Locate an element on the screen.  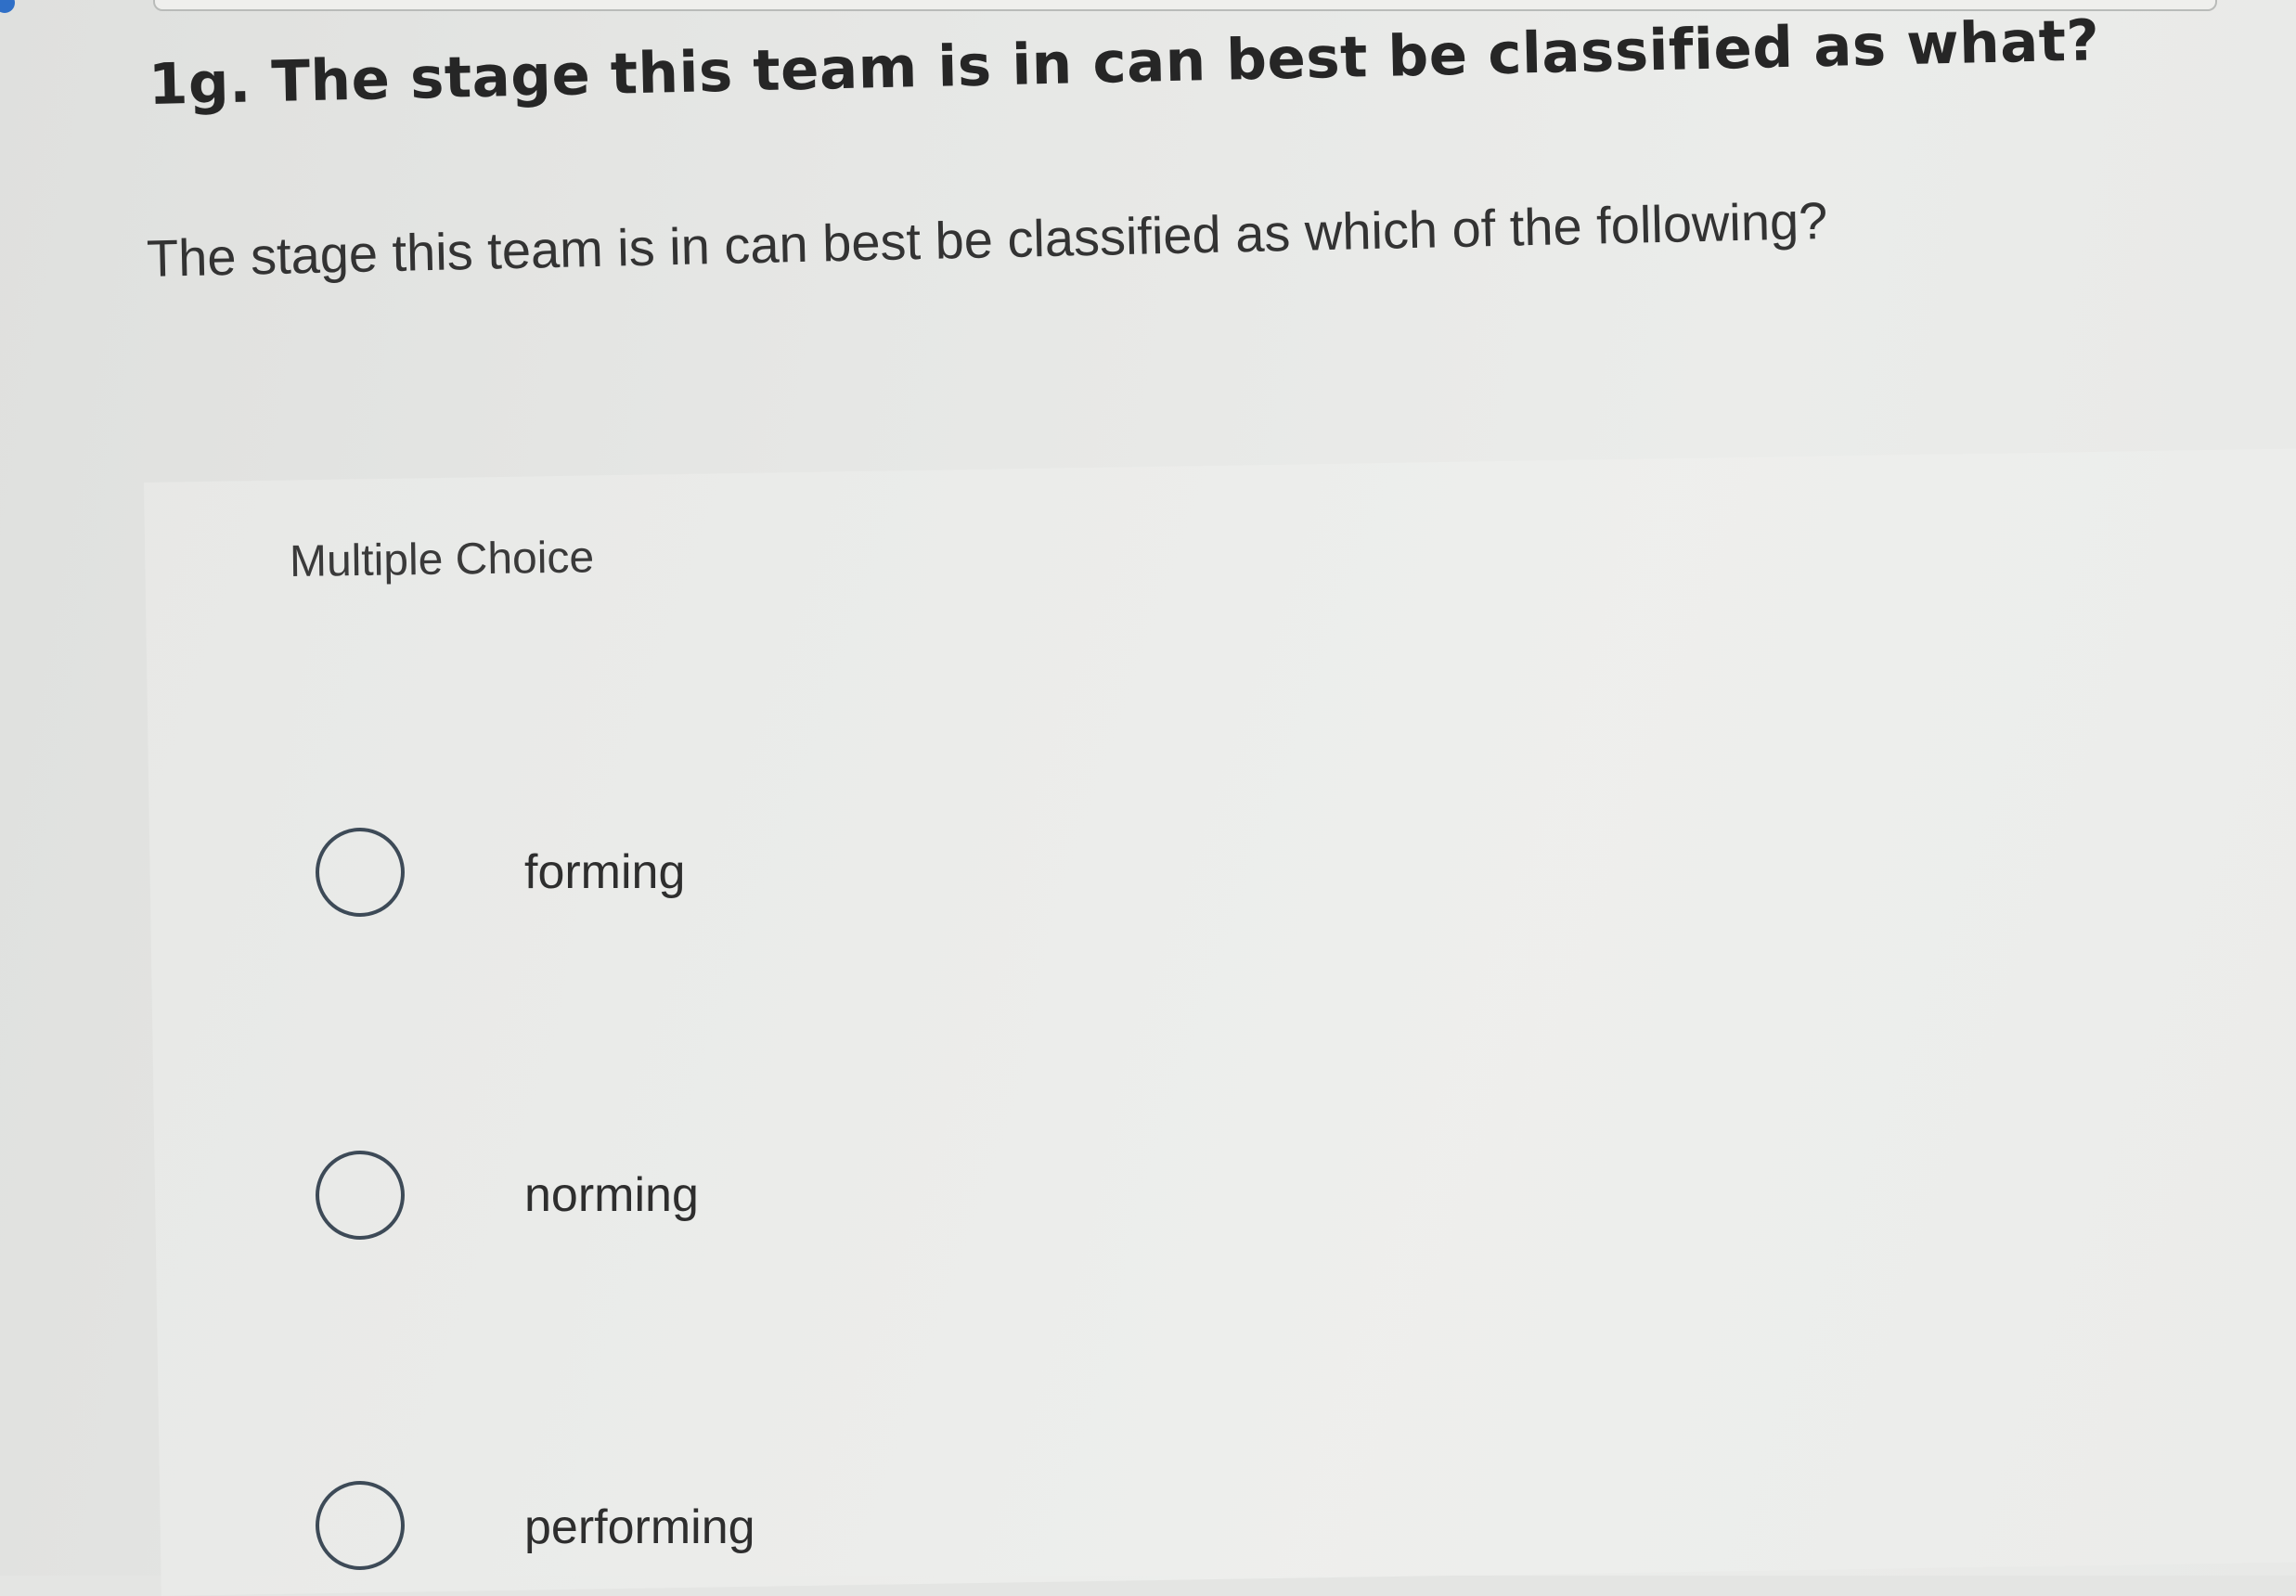
progress-dot-icon is located at coordinates (7, 6).